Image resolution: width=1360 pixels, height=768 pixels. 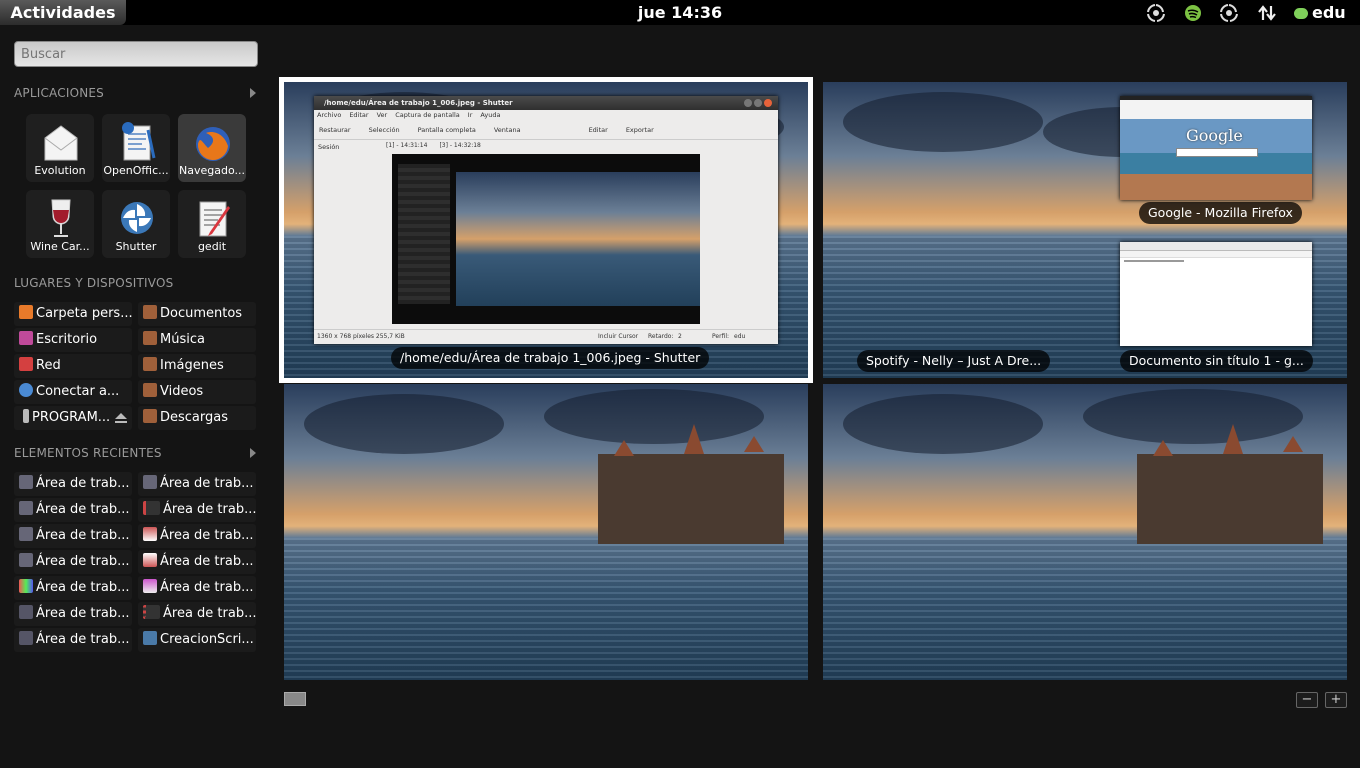 I want to click on usb-drive-icon, so click(x=26, y=416).